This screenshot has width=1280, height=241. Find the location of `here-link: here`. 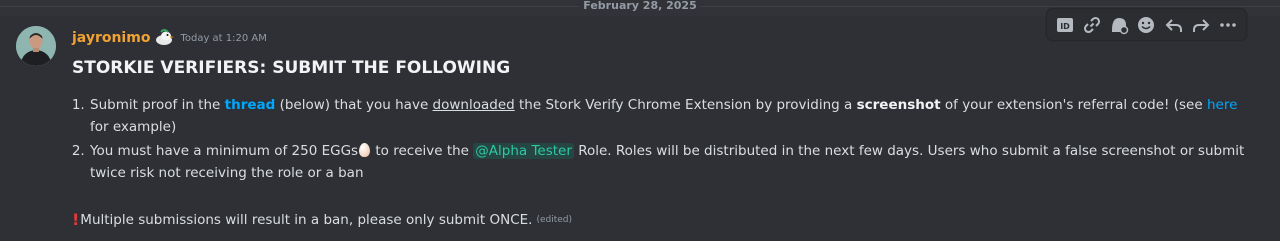

here-link: here is located at coordinates (1222, 105).